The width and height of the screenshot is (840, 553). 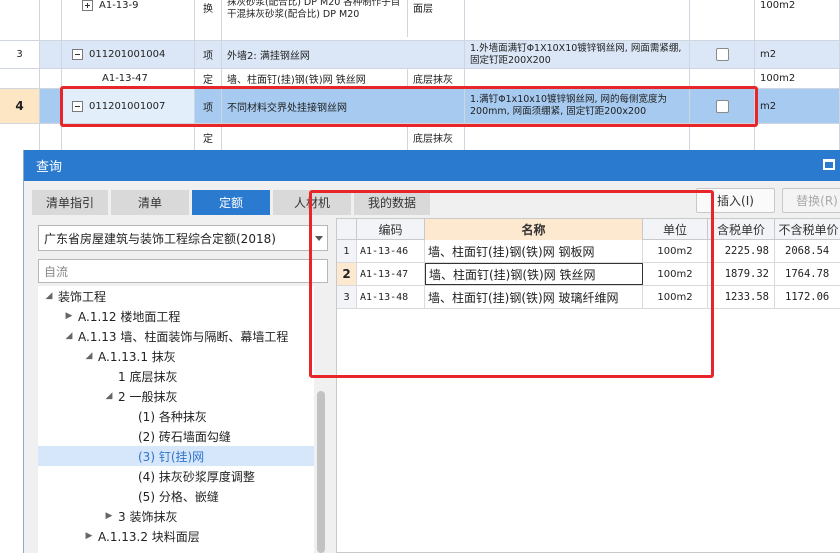 What do you see at coordinates (343, 54) in the screenshot?
I see `name-cell: 外墙2: 满挂钢丝网` at bounding box center [343, 54].